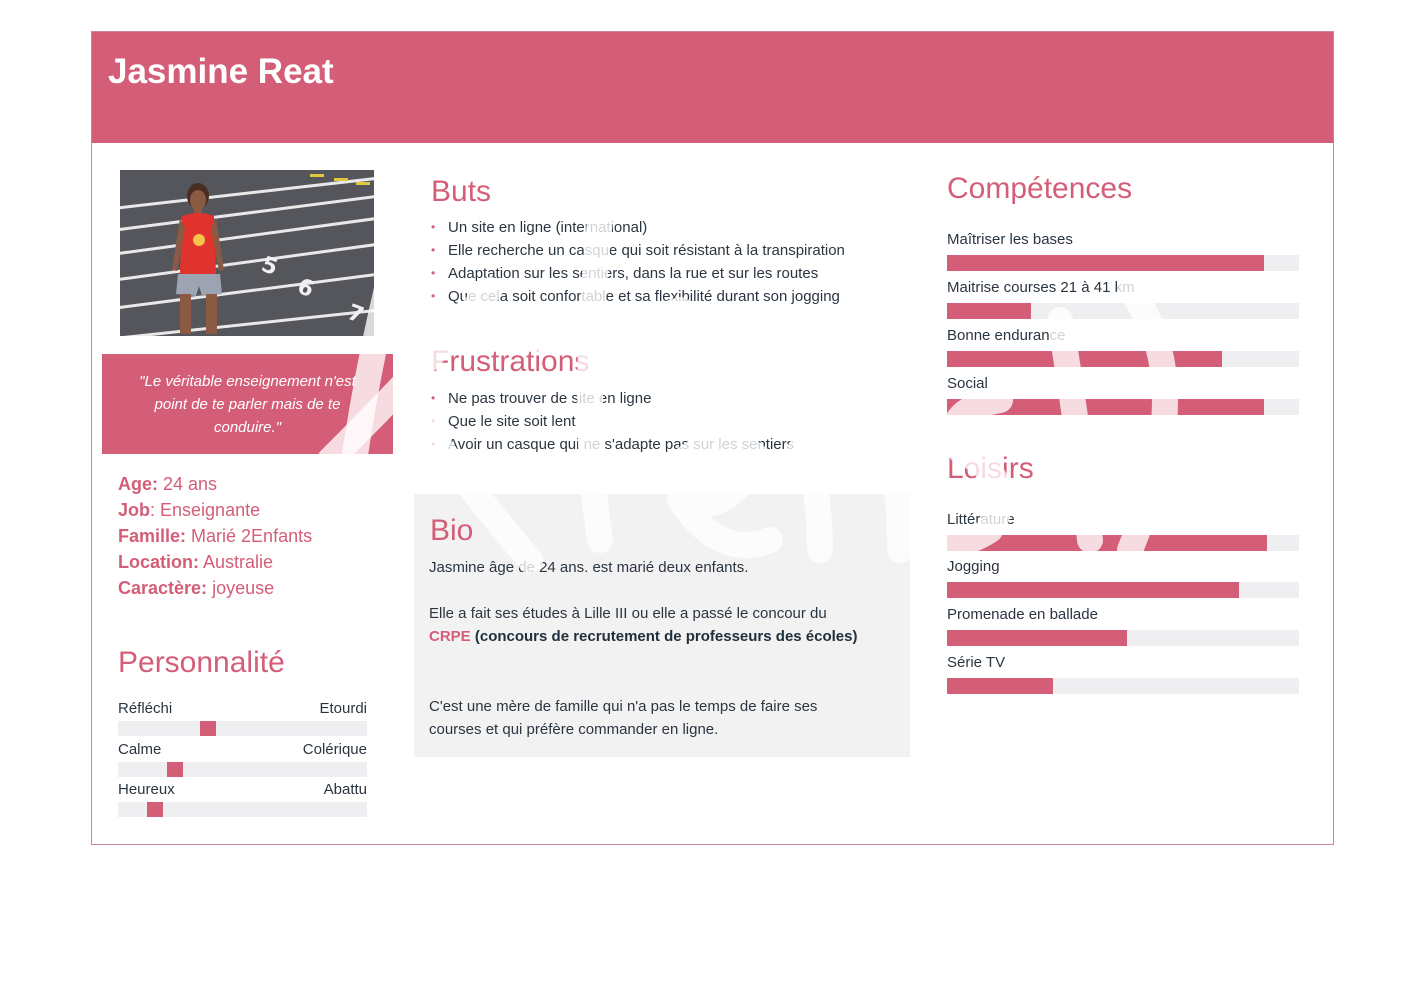 The image size is (1427, 984). Describe the element at coordinates (981, 519) in the screenshot. I see `hobby-label: Littérature` at that location.